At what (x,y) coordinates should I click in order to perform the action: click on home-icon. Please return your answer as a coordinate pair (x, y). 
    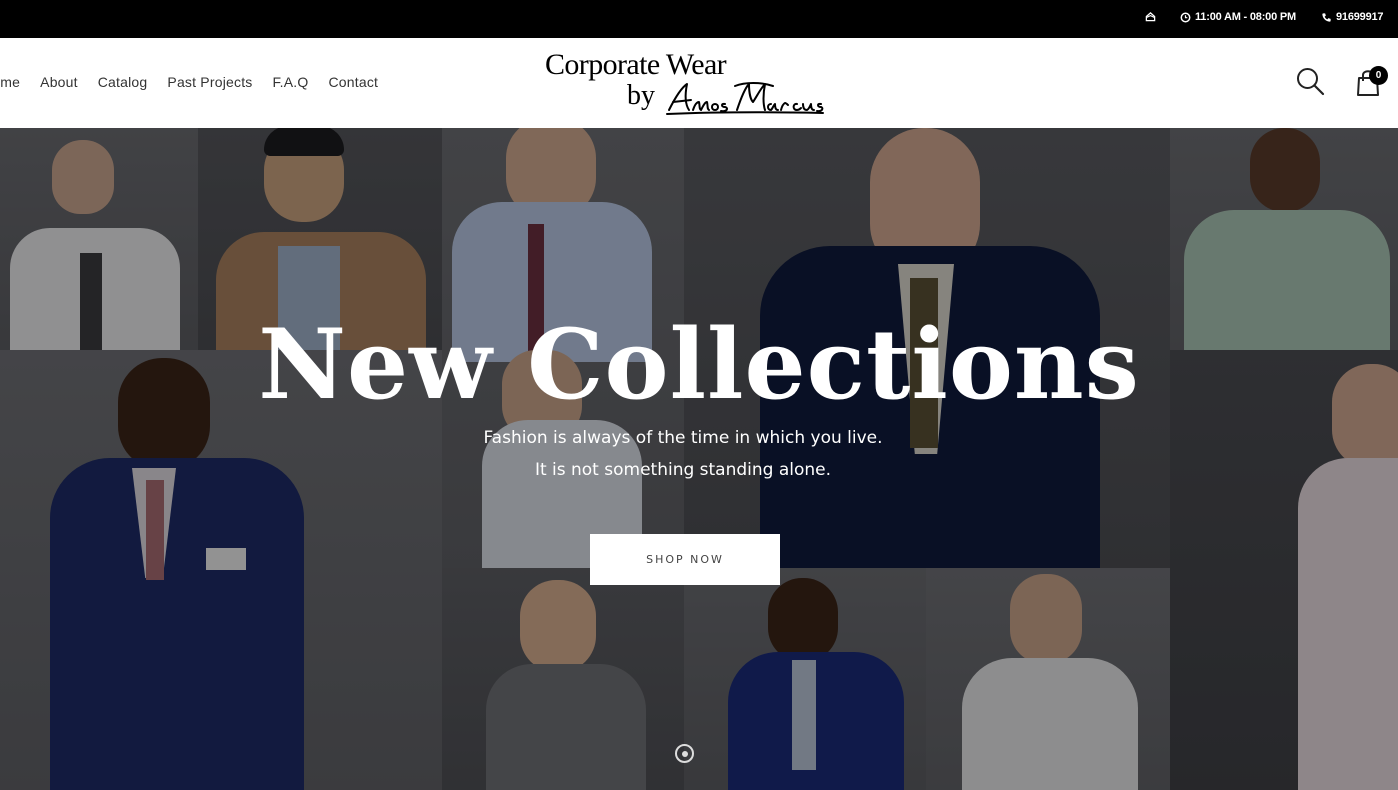
    Looking at the image, I should click on (1150, 16).